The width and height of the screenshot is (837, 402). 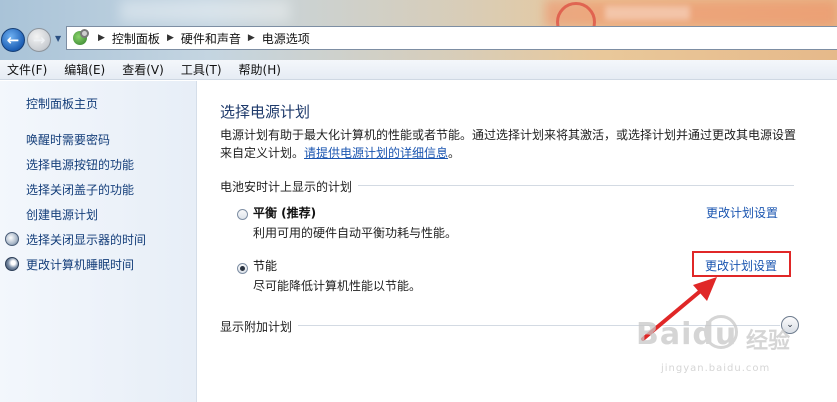 What do you see at coordinates (12, 264) in the screenshot?
I see `moon-icon` at bounding box center [12, 264].